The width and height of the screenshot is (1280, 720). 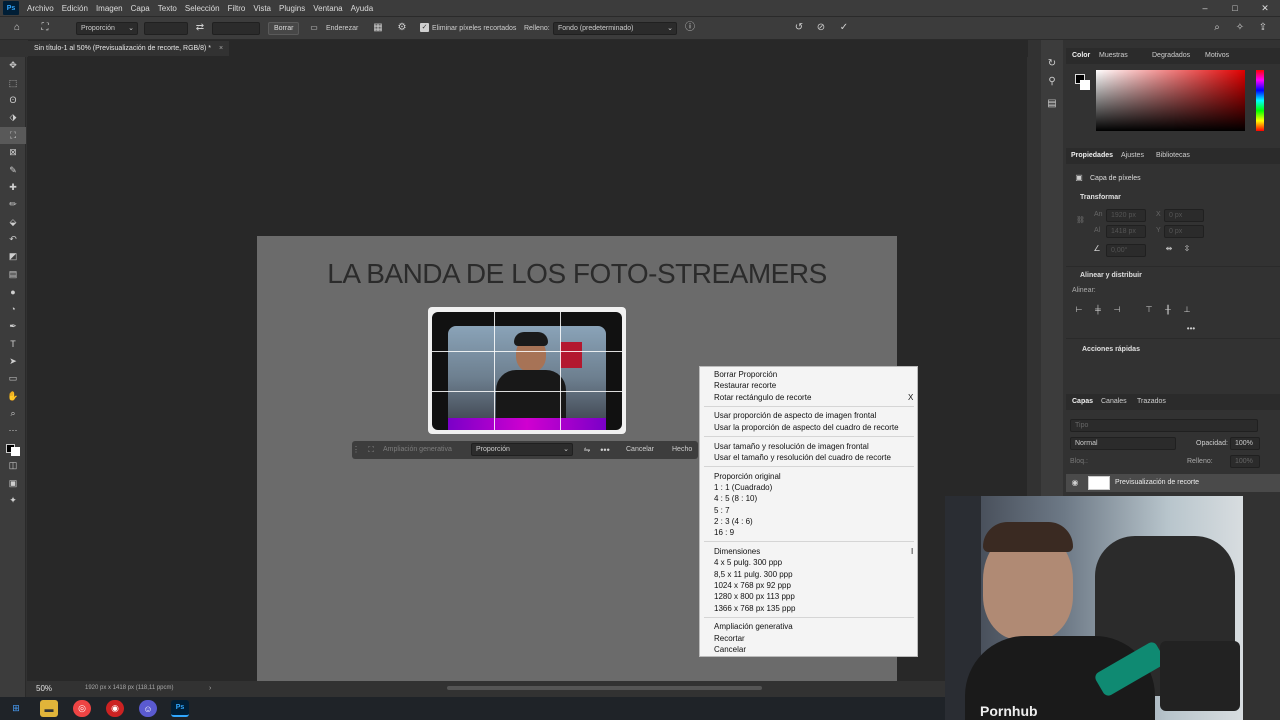 What do you see at coordinates (1098, 310) in the screenshot?
I see `align-hcenter-icon: ╪` at bounding box center [1098, 310].